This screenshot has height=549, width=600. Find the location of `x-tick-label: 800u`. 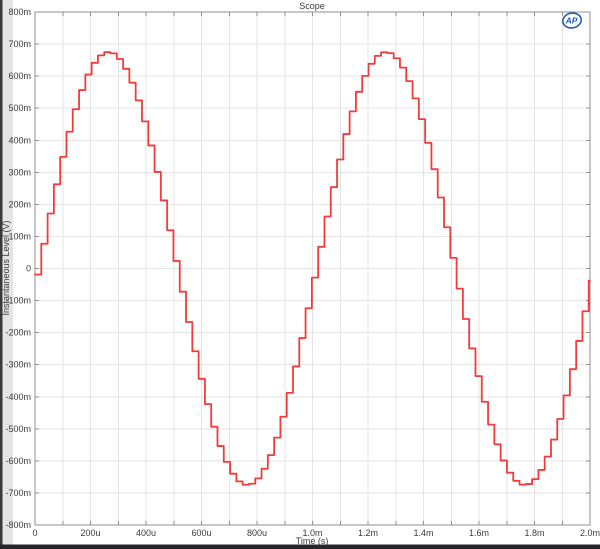

x-tick-label: 800u is located at coordinates (257, 533).